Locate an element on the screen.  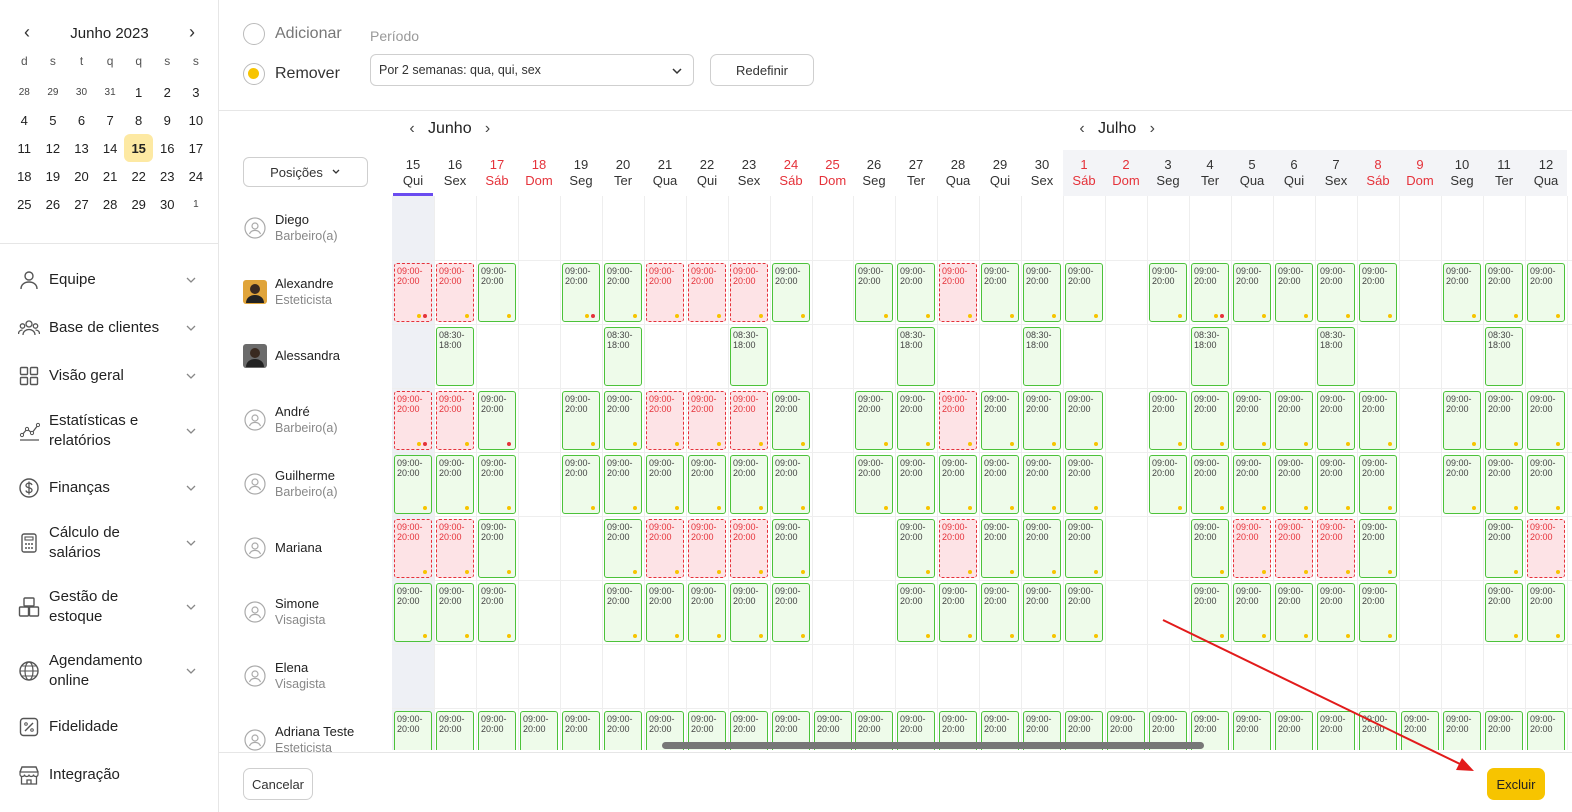
calendar-day: 15 is located at coordinates (138, 148).